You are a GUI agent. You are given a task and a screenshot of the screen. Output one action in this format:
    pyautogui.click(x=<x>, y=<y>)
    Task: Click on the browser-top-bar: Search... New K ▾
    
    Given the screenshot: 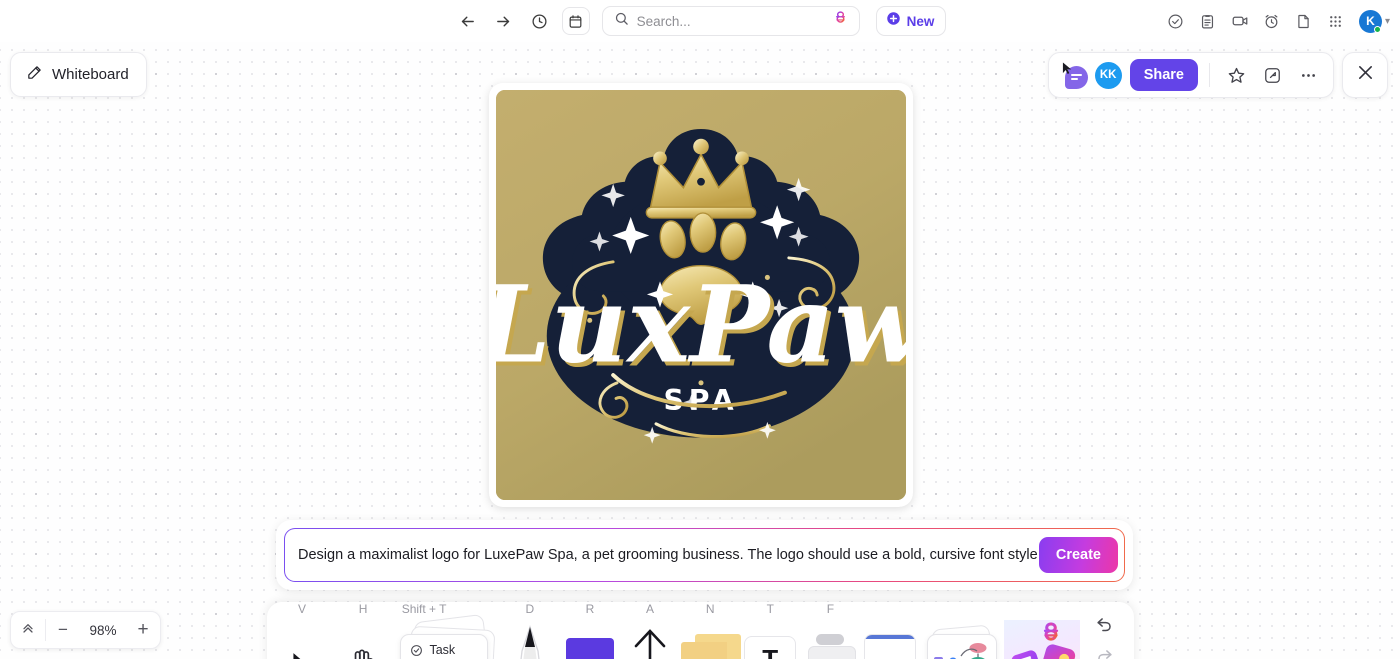 What is the action you would take?
    pyautogui.click(x=700, y=21)
    